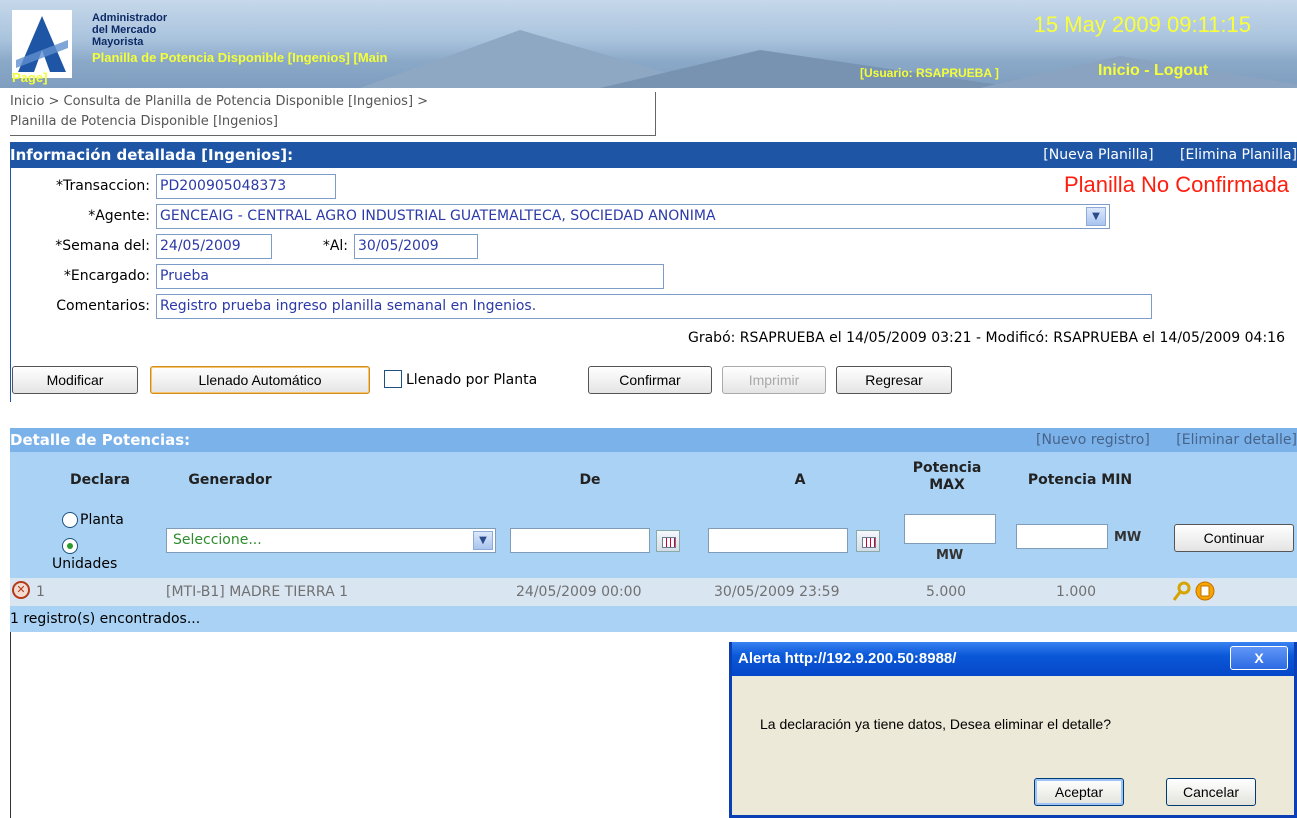 This screenshot has width=1297, height=818. I want to click on org-line-1: Administrador, so click(130, 18).